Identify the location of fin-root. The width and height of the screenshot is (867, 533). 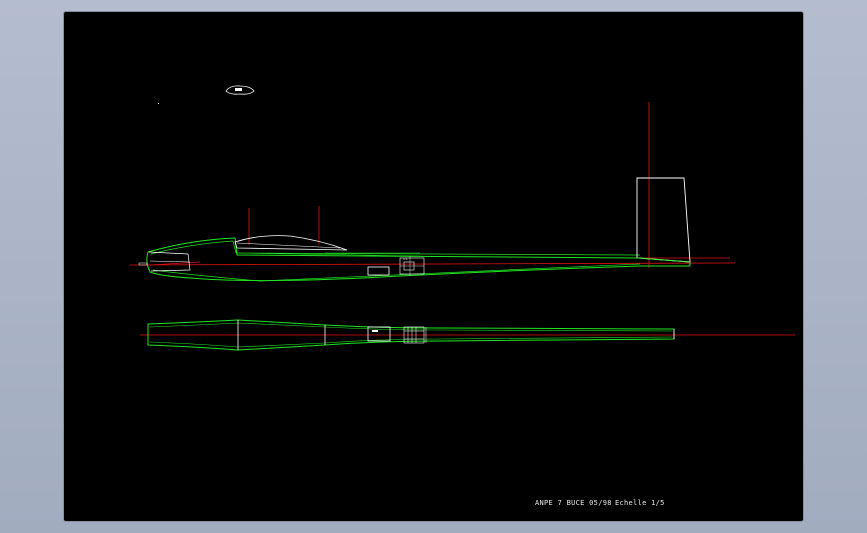
(663, 260).